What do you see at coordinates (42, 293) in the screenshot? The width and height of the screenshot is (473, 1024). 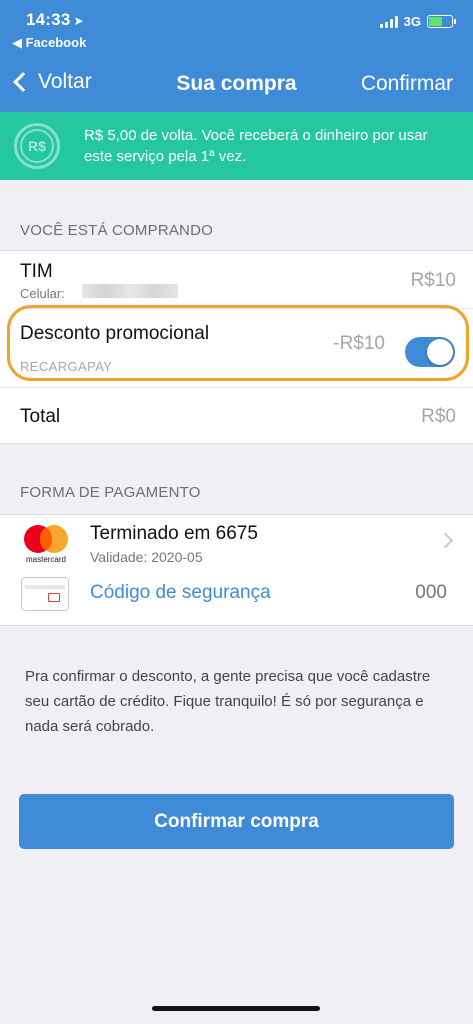 I see `product-phone-label: Celular:` at bounding box center [42, 293].